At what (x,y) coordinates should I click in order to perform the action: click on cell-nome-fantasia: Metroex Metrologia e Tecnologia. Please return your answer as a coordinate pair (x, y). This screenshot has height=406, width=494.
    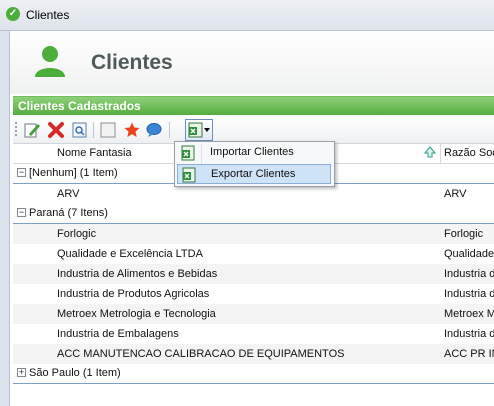
    Looking at the image, I should click on (136, 314).